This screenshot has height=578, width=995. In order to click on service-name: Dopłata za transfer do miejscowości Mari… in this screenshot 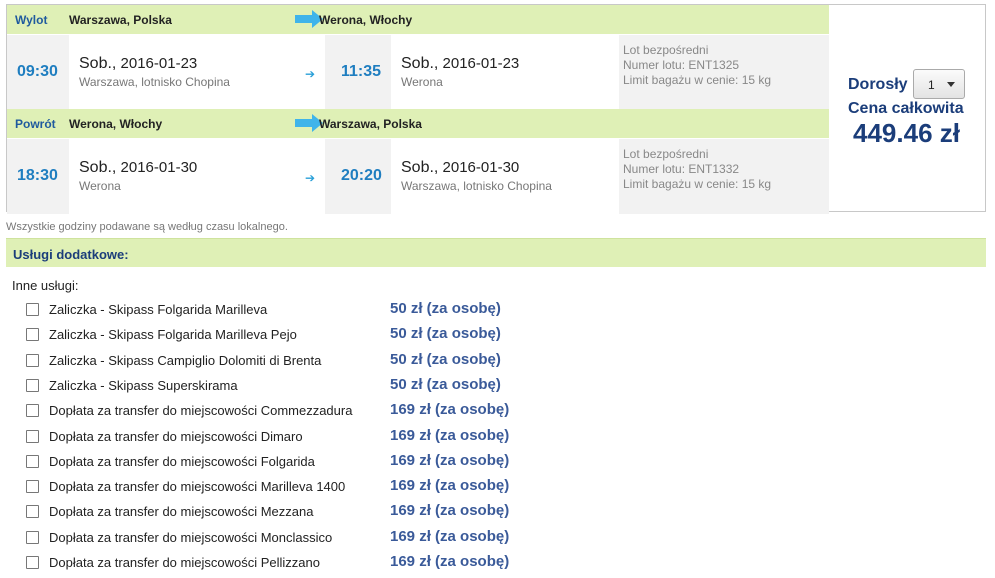, I will do `click(197, 486)`.